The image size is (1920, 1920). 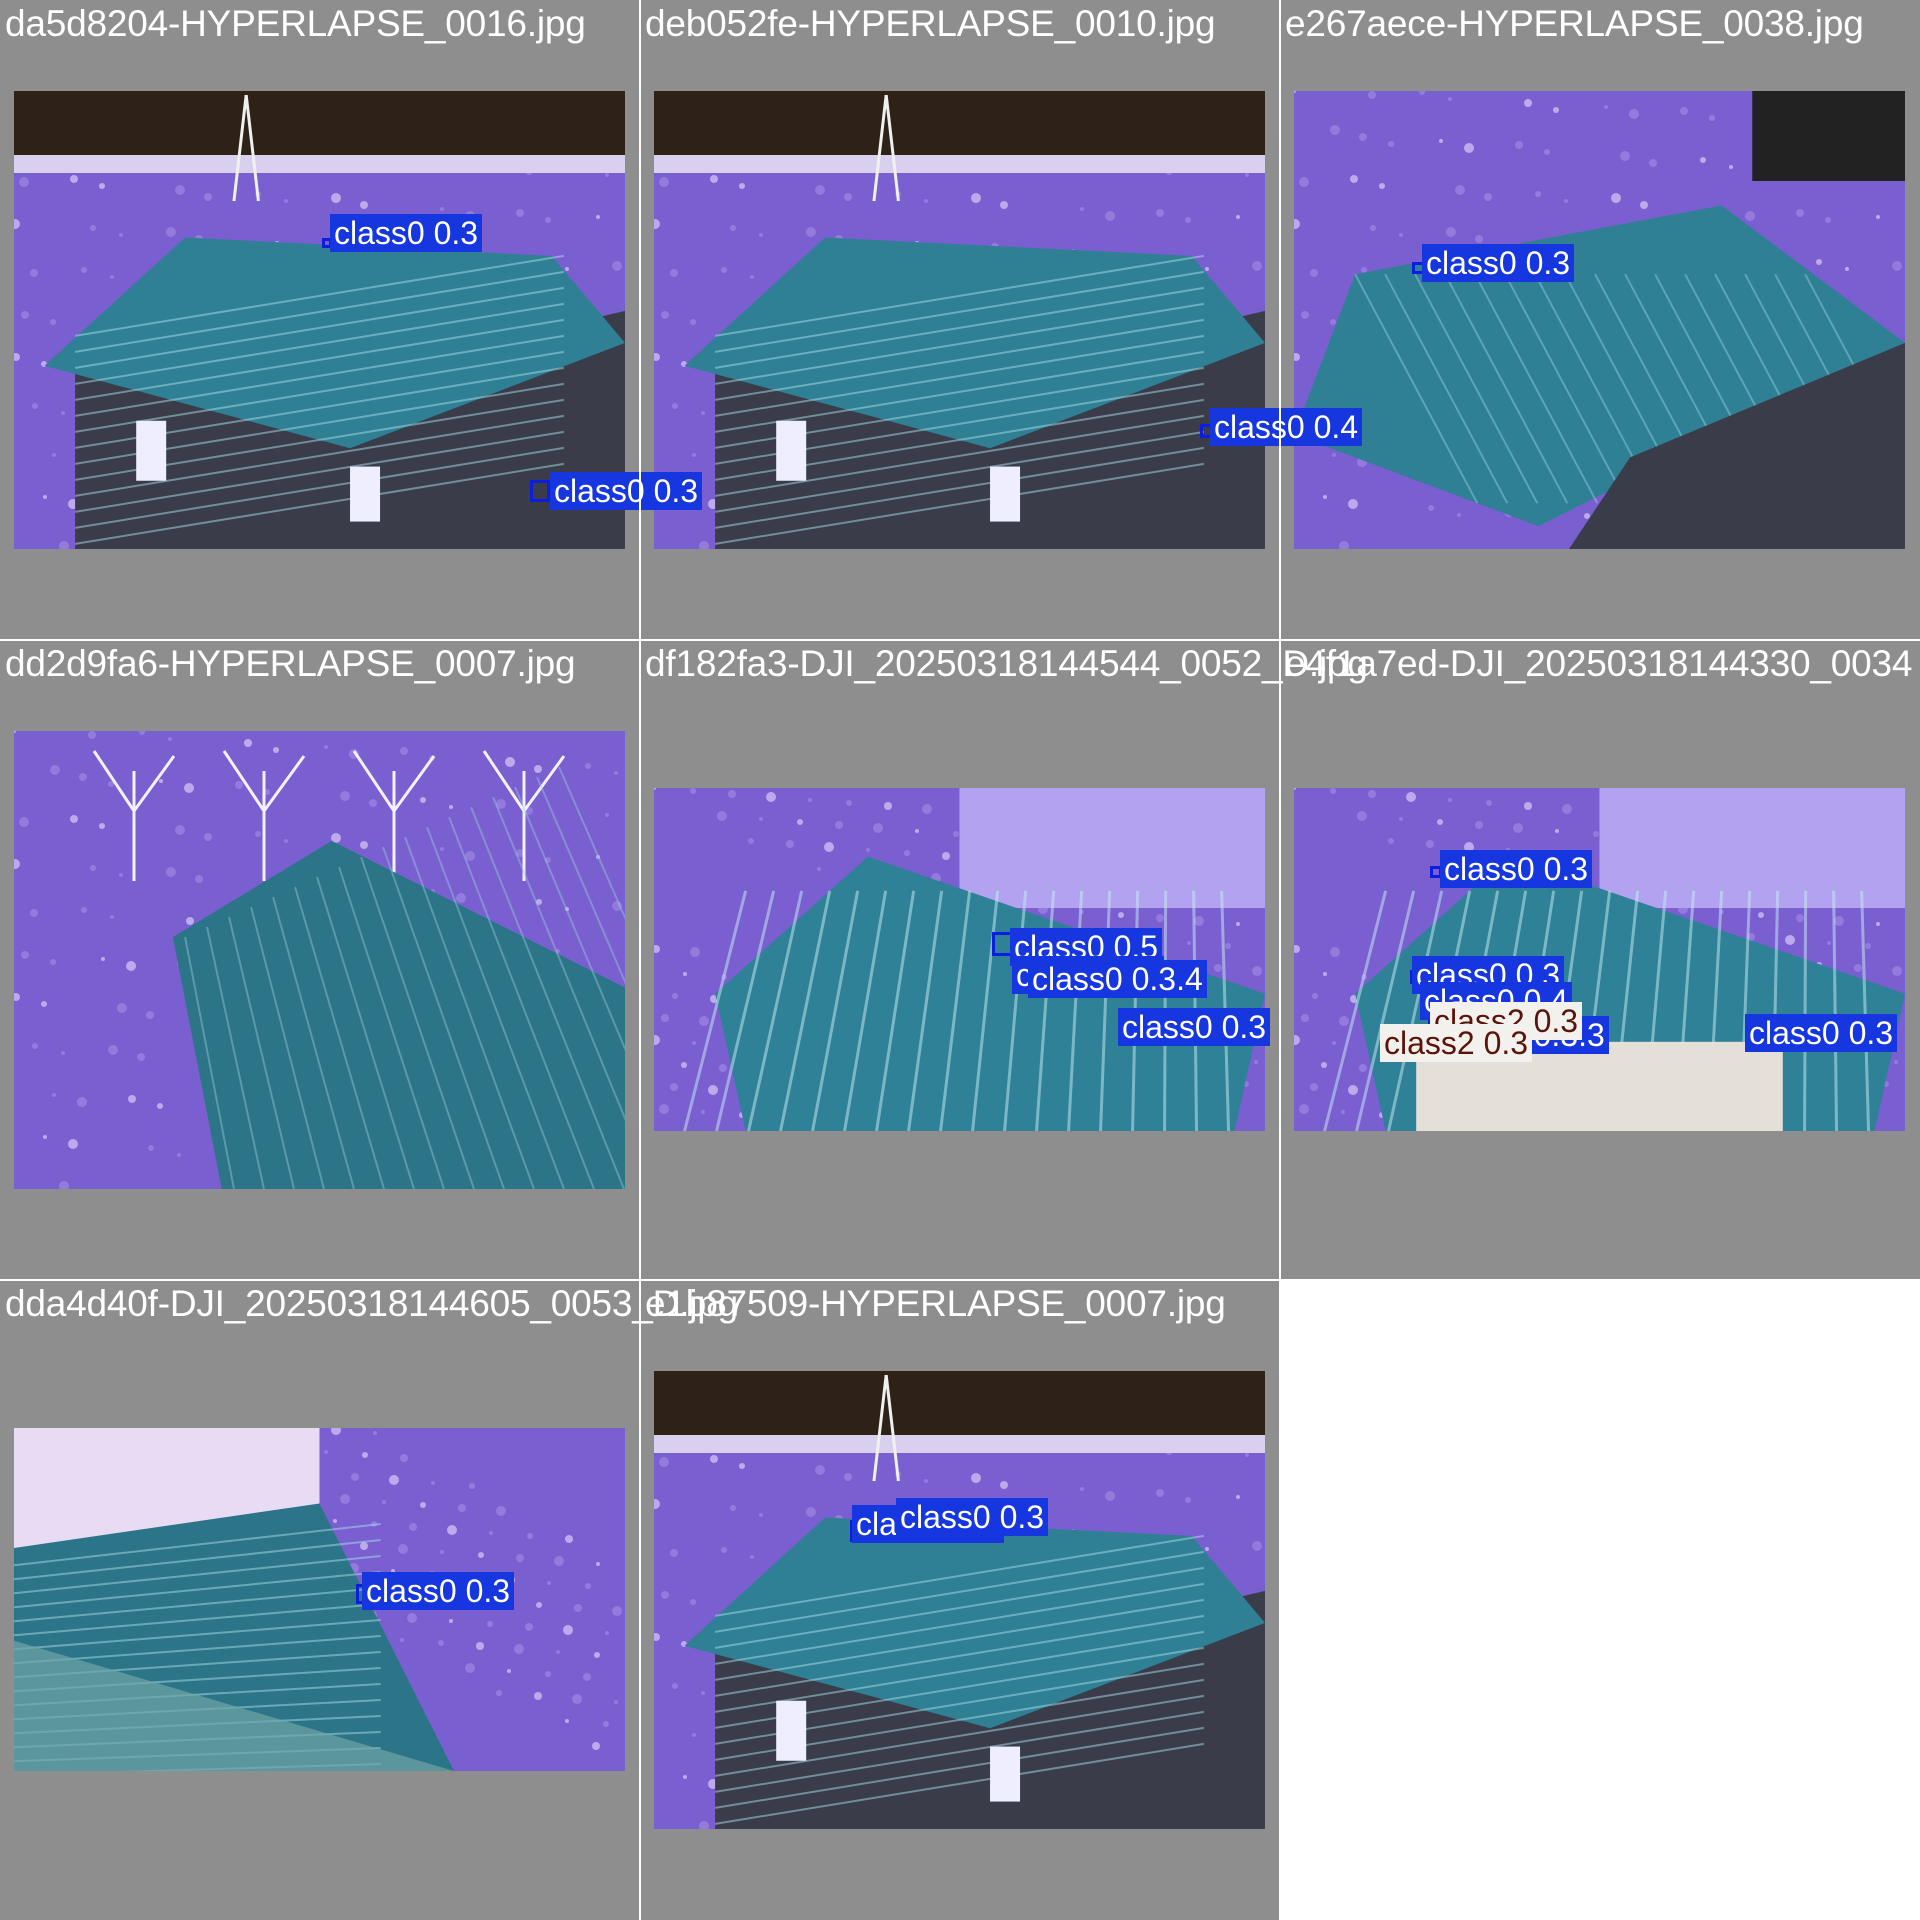 I want to click on mosaic-tile: deb052fe-HYPERLAPSE_0010.jpg class0 0.4, so click(x=1001, y=320).